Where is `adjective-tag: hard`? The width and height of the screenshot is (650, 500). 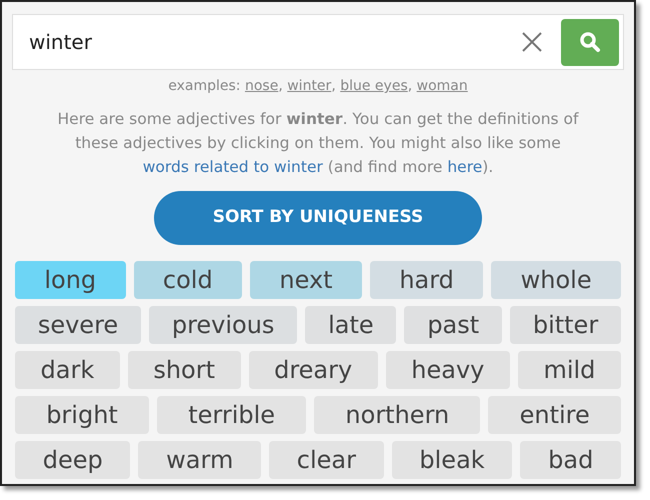 adjective-tag: hard is located at coordinates (427, 280).